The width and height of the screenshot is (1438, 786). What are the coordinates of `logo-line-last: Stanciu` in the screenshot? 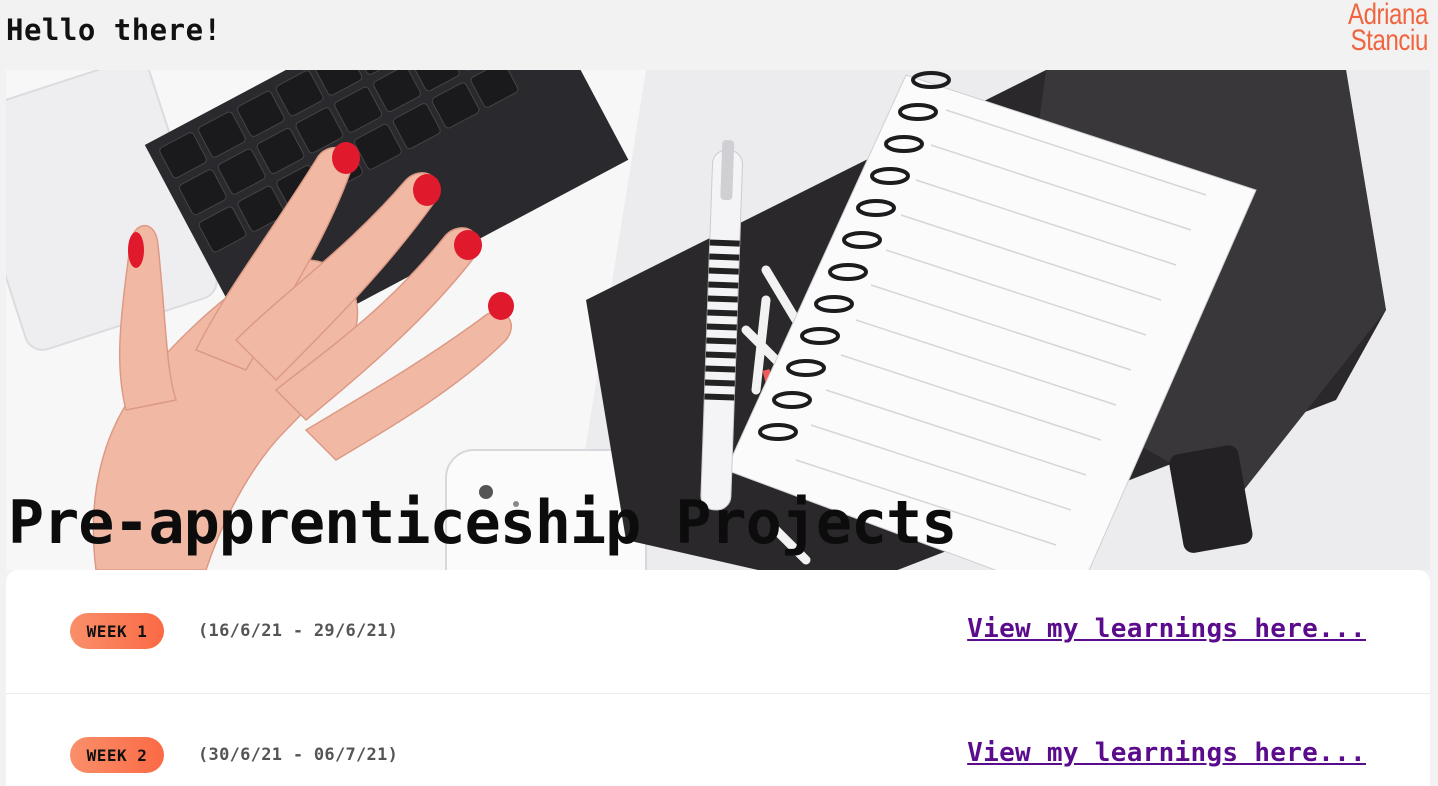 It's located at (1389, 40).